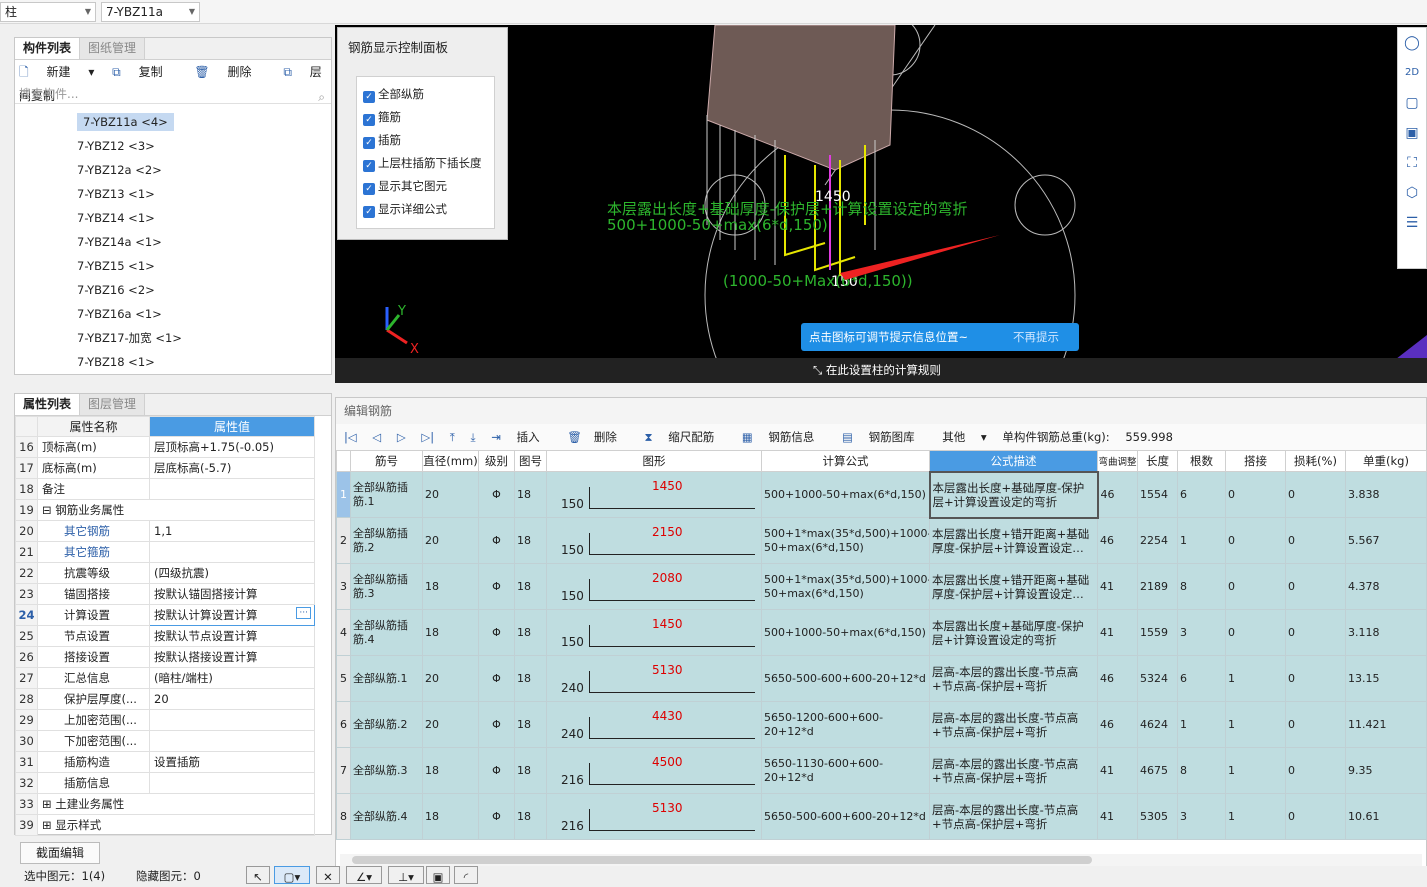 Image resolution: width=1427 pixels, height=887 pixels. I want to click on fullscreen-icon: ⛶, so click(1412, 163).